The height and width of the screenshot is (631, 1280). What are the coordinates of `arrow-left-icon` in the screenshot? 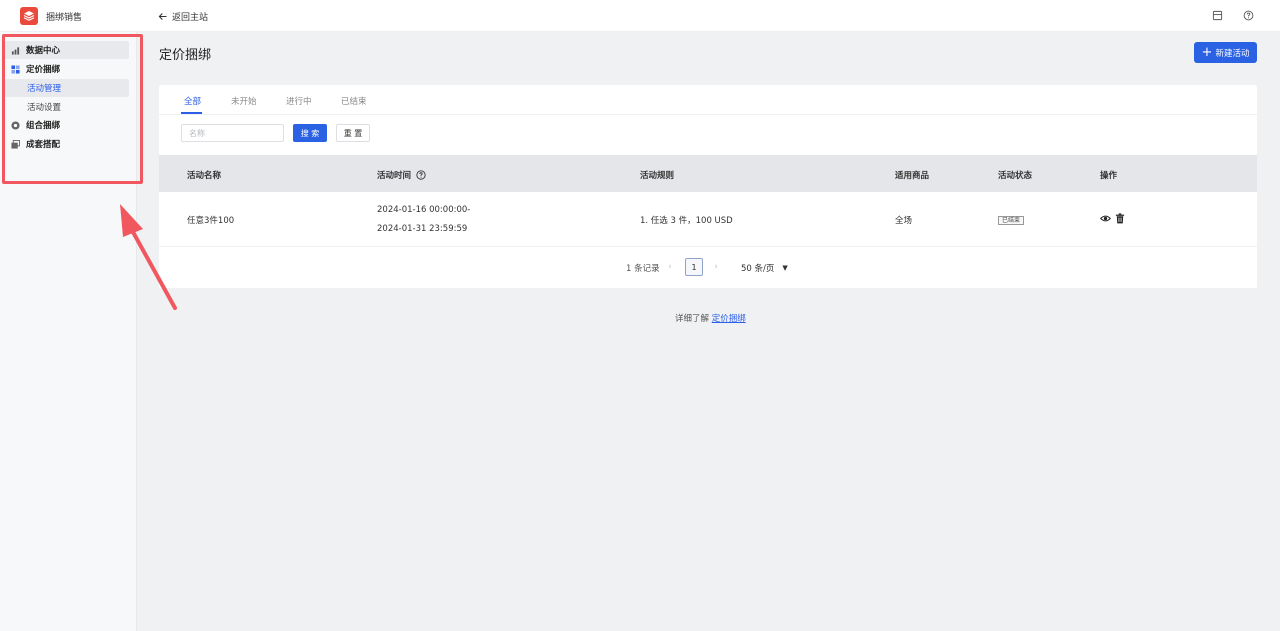 It's located at (162, 16).